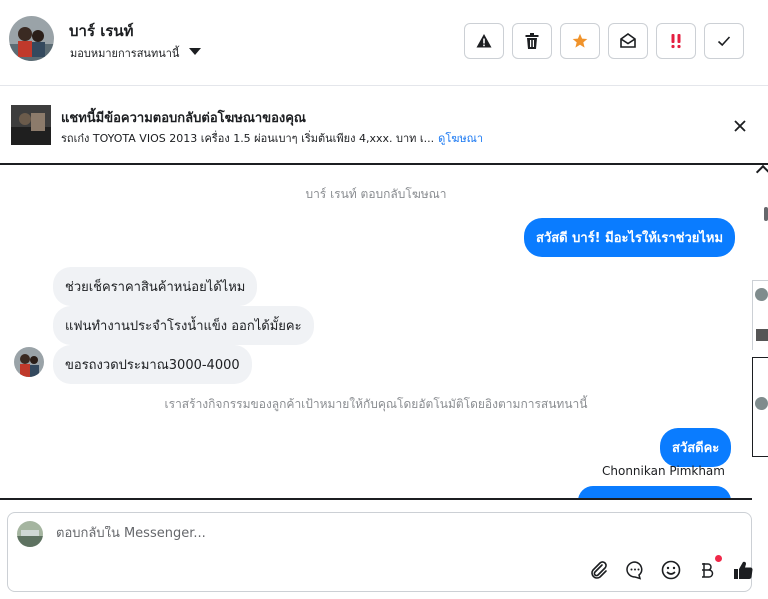 The height and width of the screenshot is (599, 768). What do you see at coordinates (195, 51) in the screenshot?
I see `caret-down-icon` at bounding box center [195, 51].